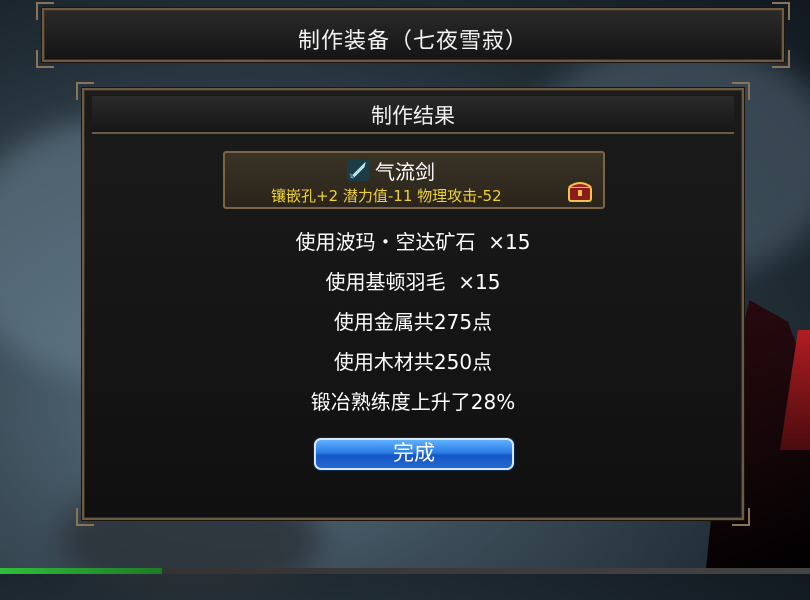 The height and width of the screenshot is (600, 810). Describe the element at coordinates (413, 362) in the screenshot. I see `material-line-wood: 使用木材共250点` at that location.